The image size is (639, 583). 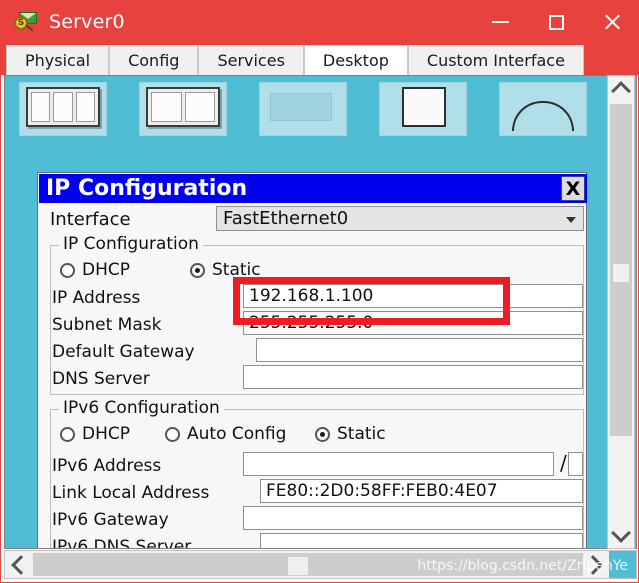 What do you see at coordinates (87, 22) in the screenshot?
I see `window-title: Server0` at bounding box center [87, 22].